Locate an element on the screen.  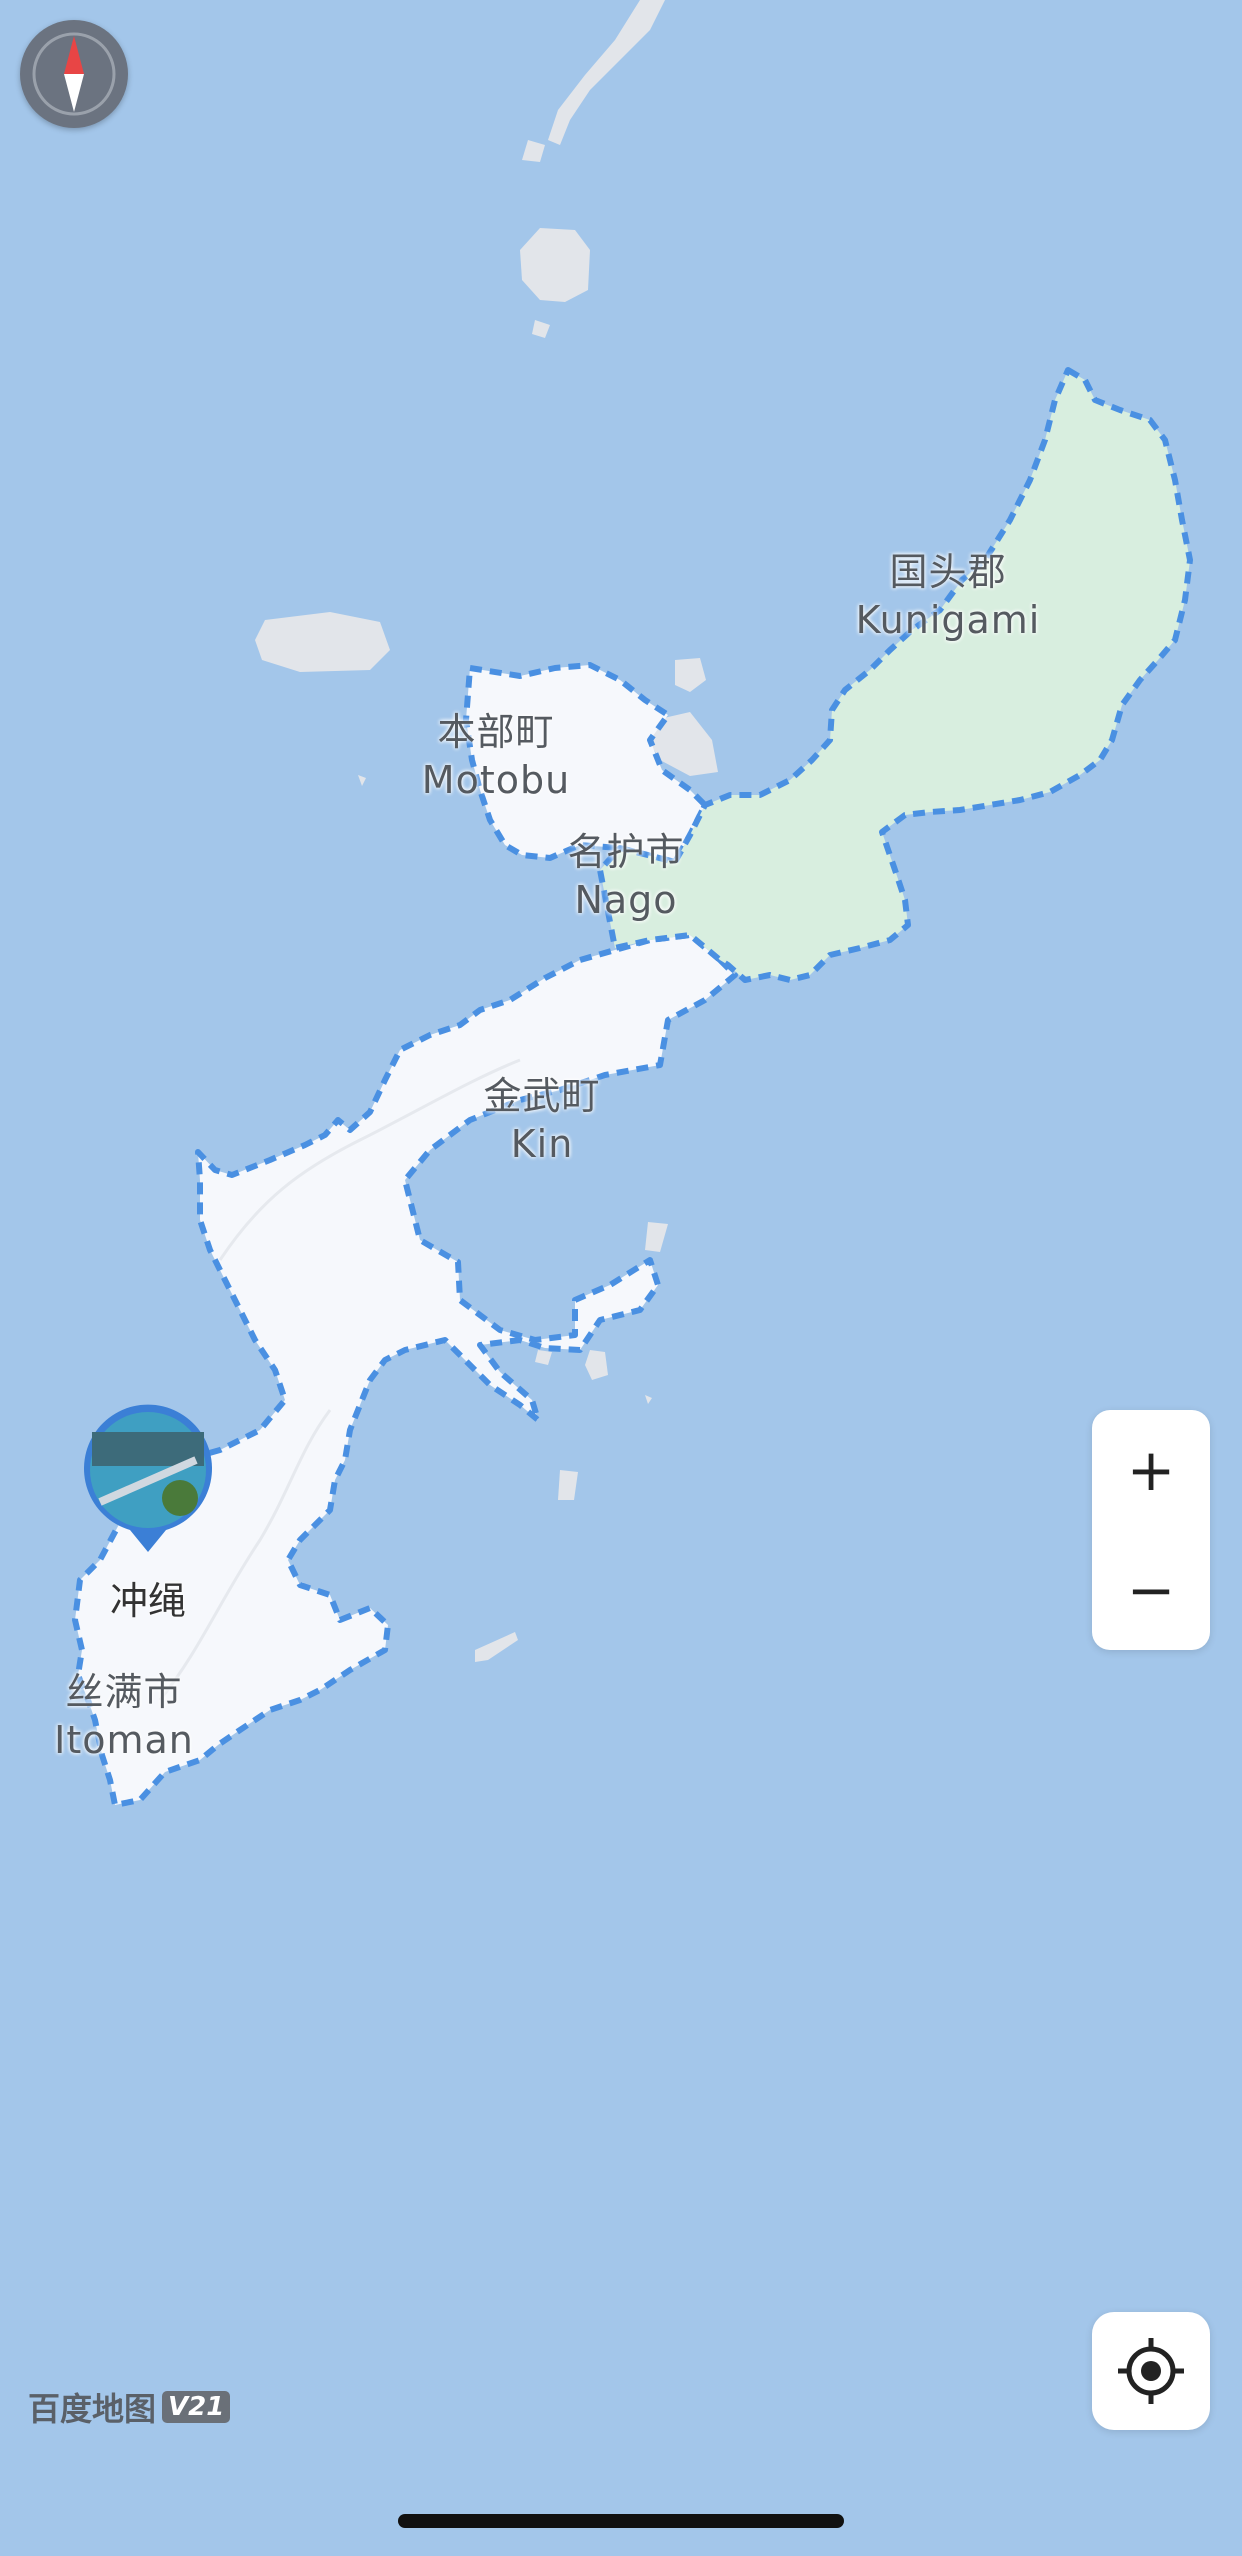
compass-icon is located at coordinates (74, 74).